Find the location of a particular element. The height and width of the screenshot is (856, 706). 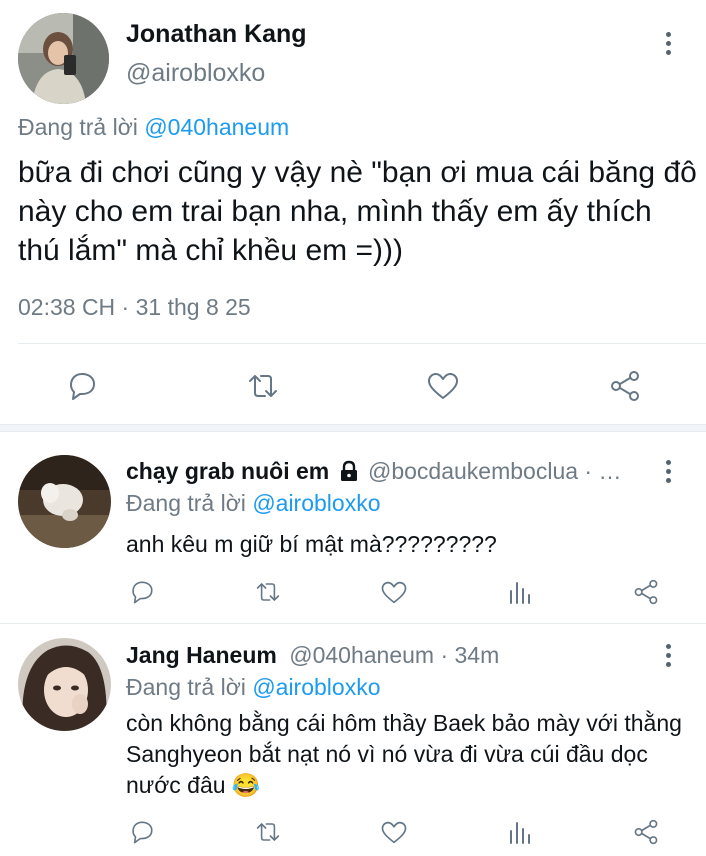

reply2-retweet-button is located at coordinates (268, 832).